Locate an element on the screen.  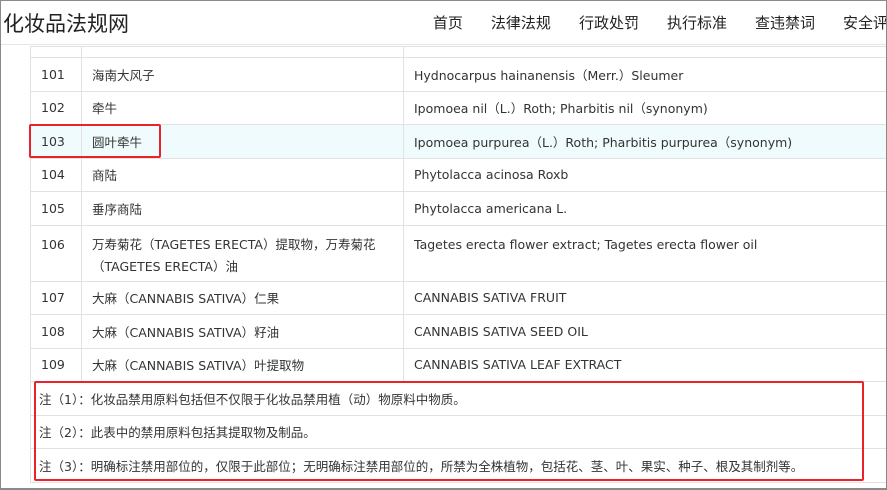
main-nav: 首页 法律法规 行政处罚 执行标准 查违禁词 安全评 is located at coordinates (659, 22).